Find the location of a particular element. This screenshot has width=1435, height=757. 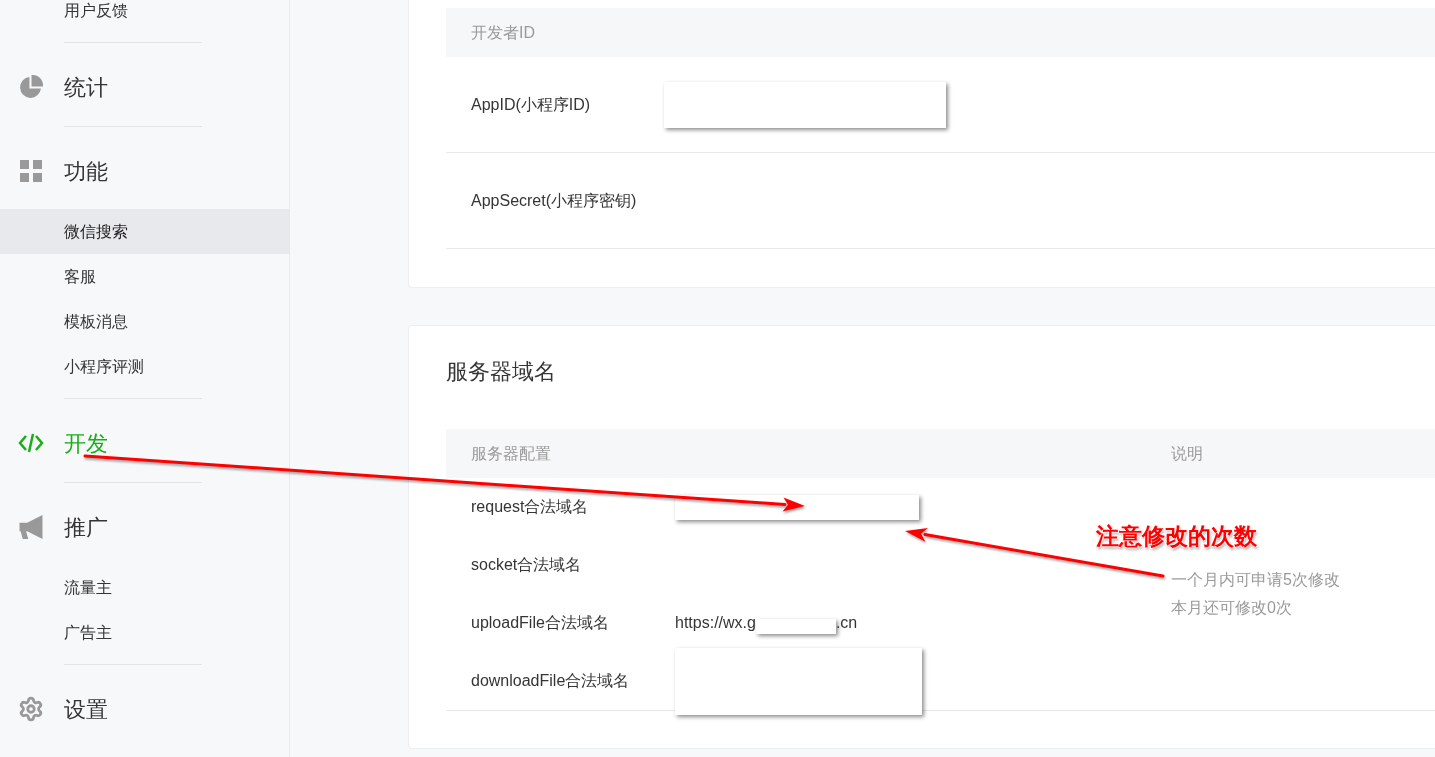

field-label: socket合法域名 is located at coordinates (526, 565).